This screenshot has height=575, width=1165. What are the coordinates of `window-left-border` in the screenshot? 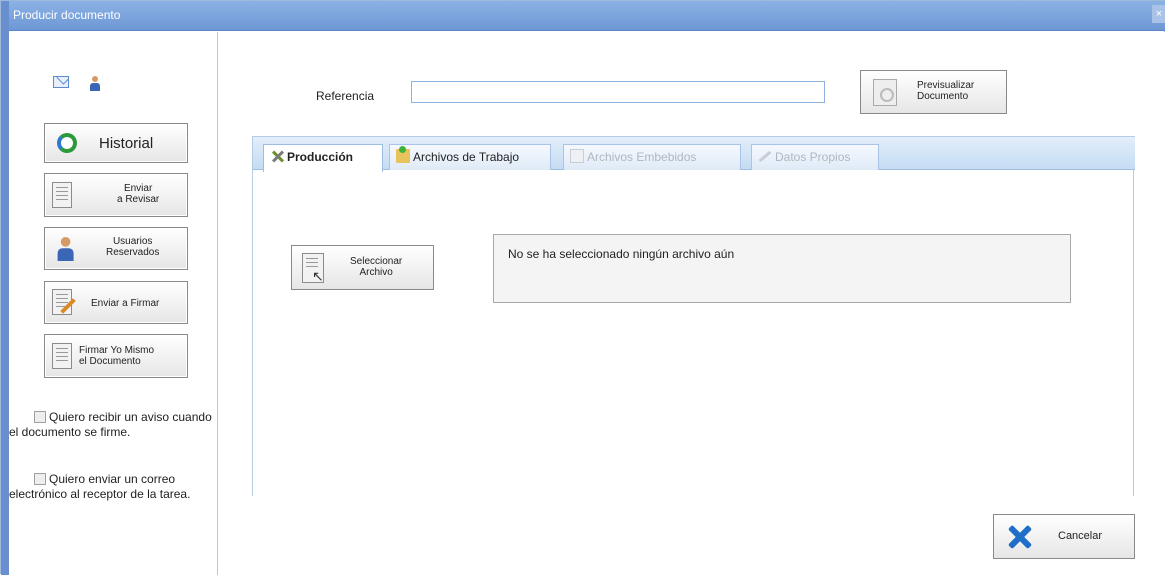 It's located at (5, 288).